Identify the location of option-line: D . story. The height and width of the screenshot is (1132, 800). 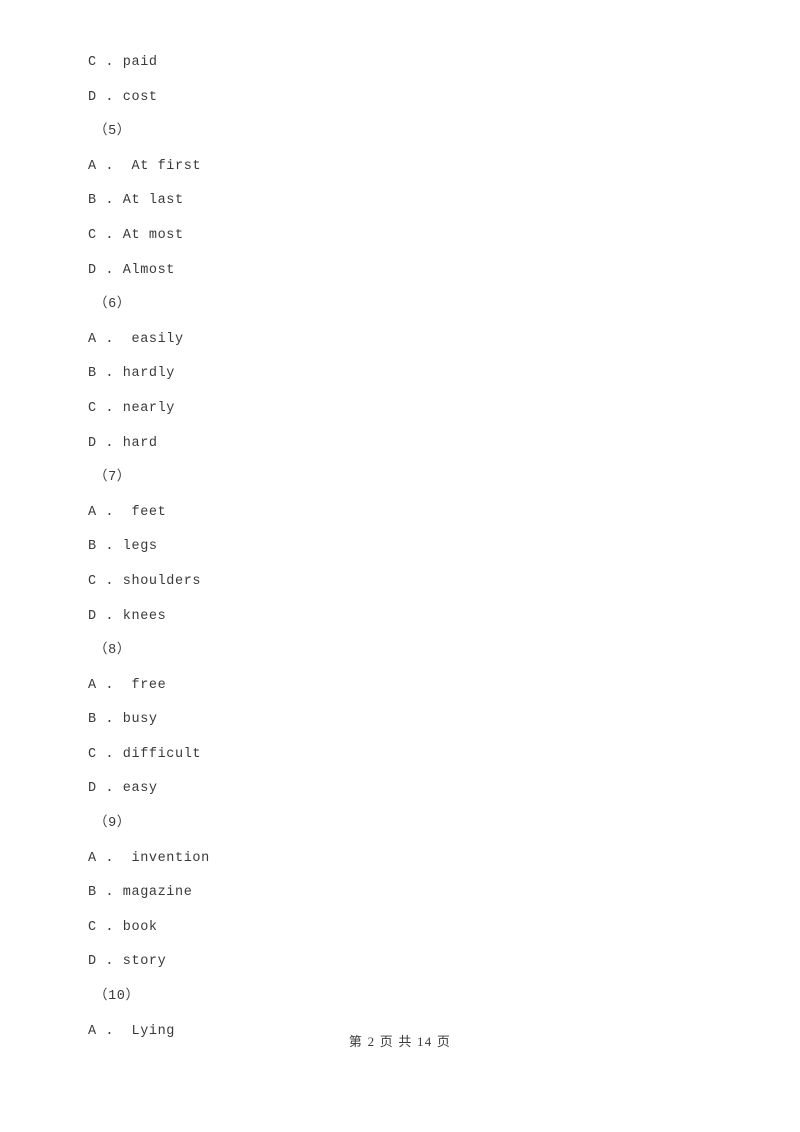
(127, 962).